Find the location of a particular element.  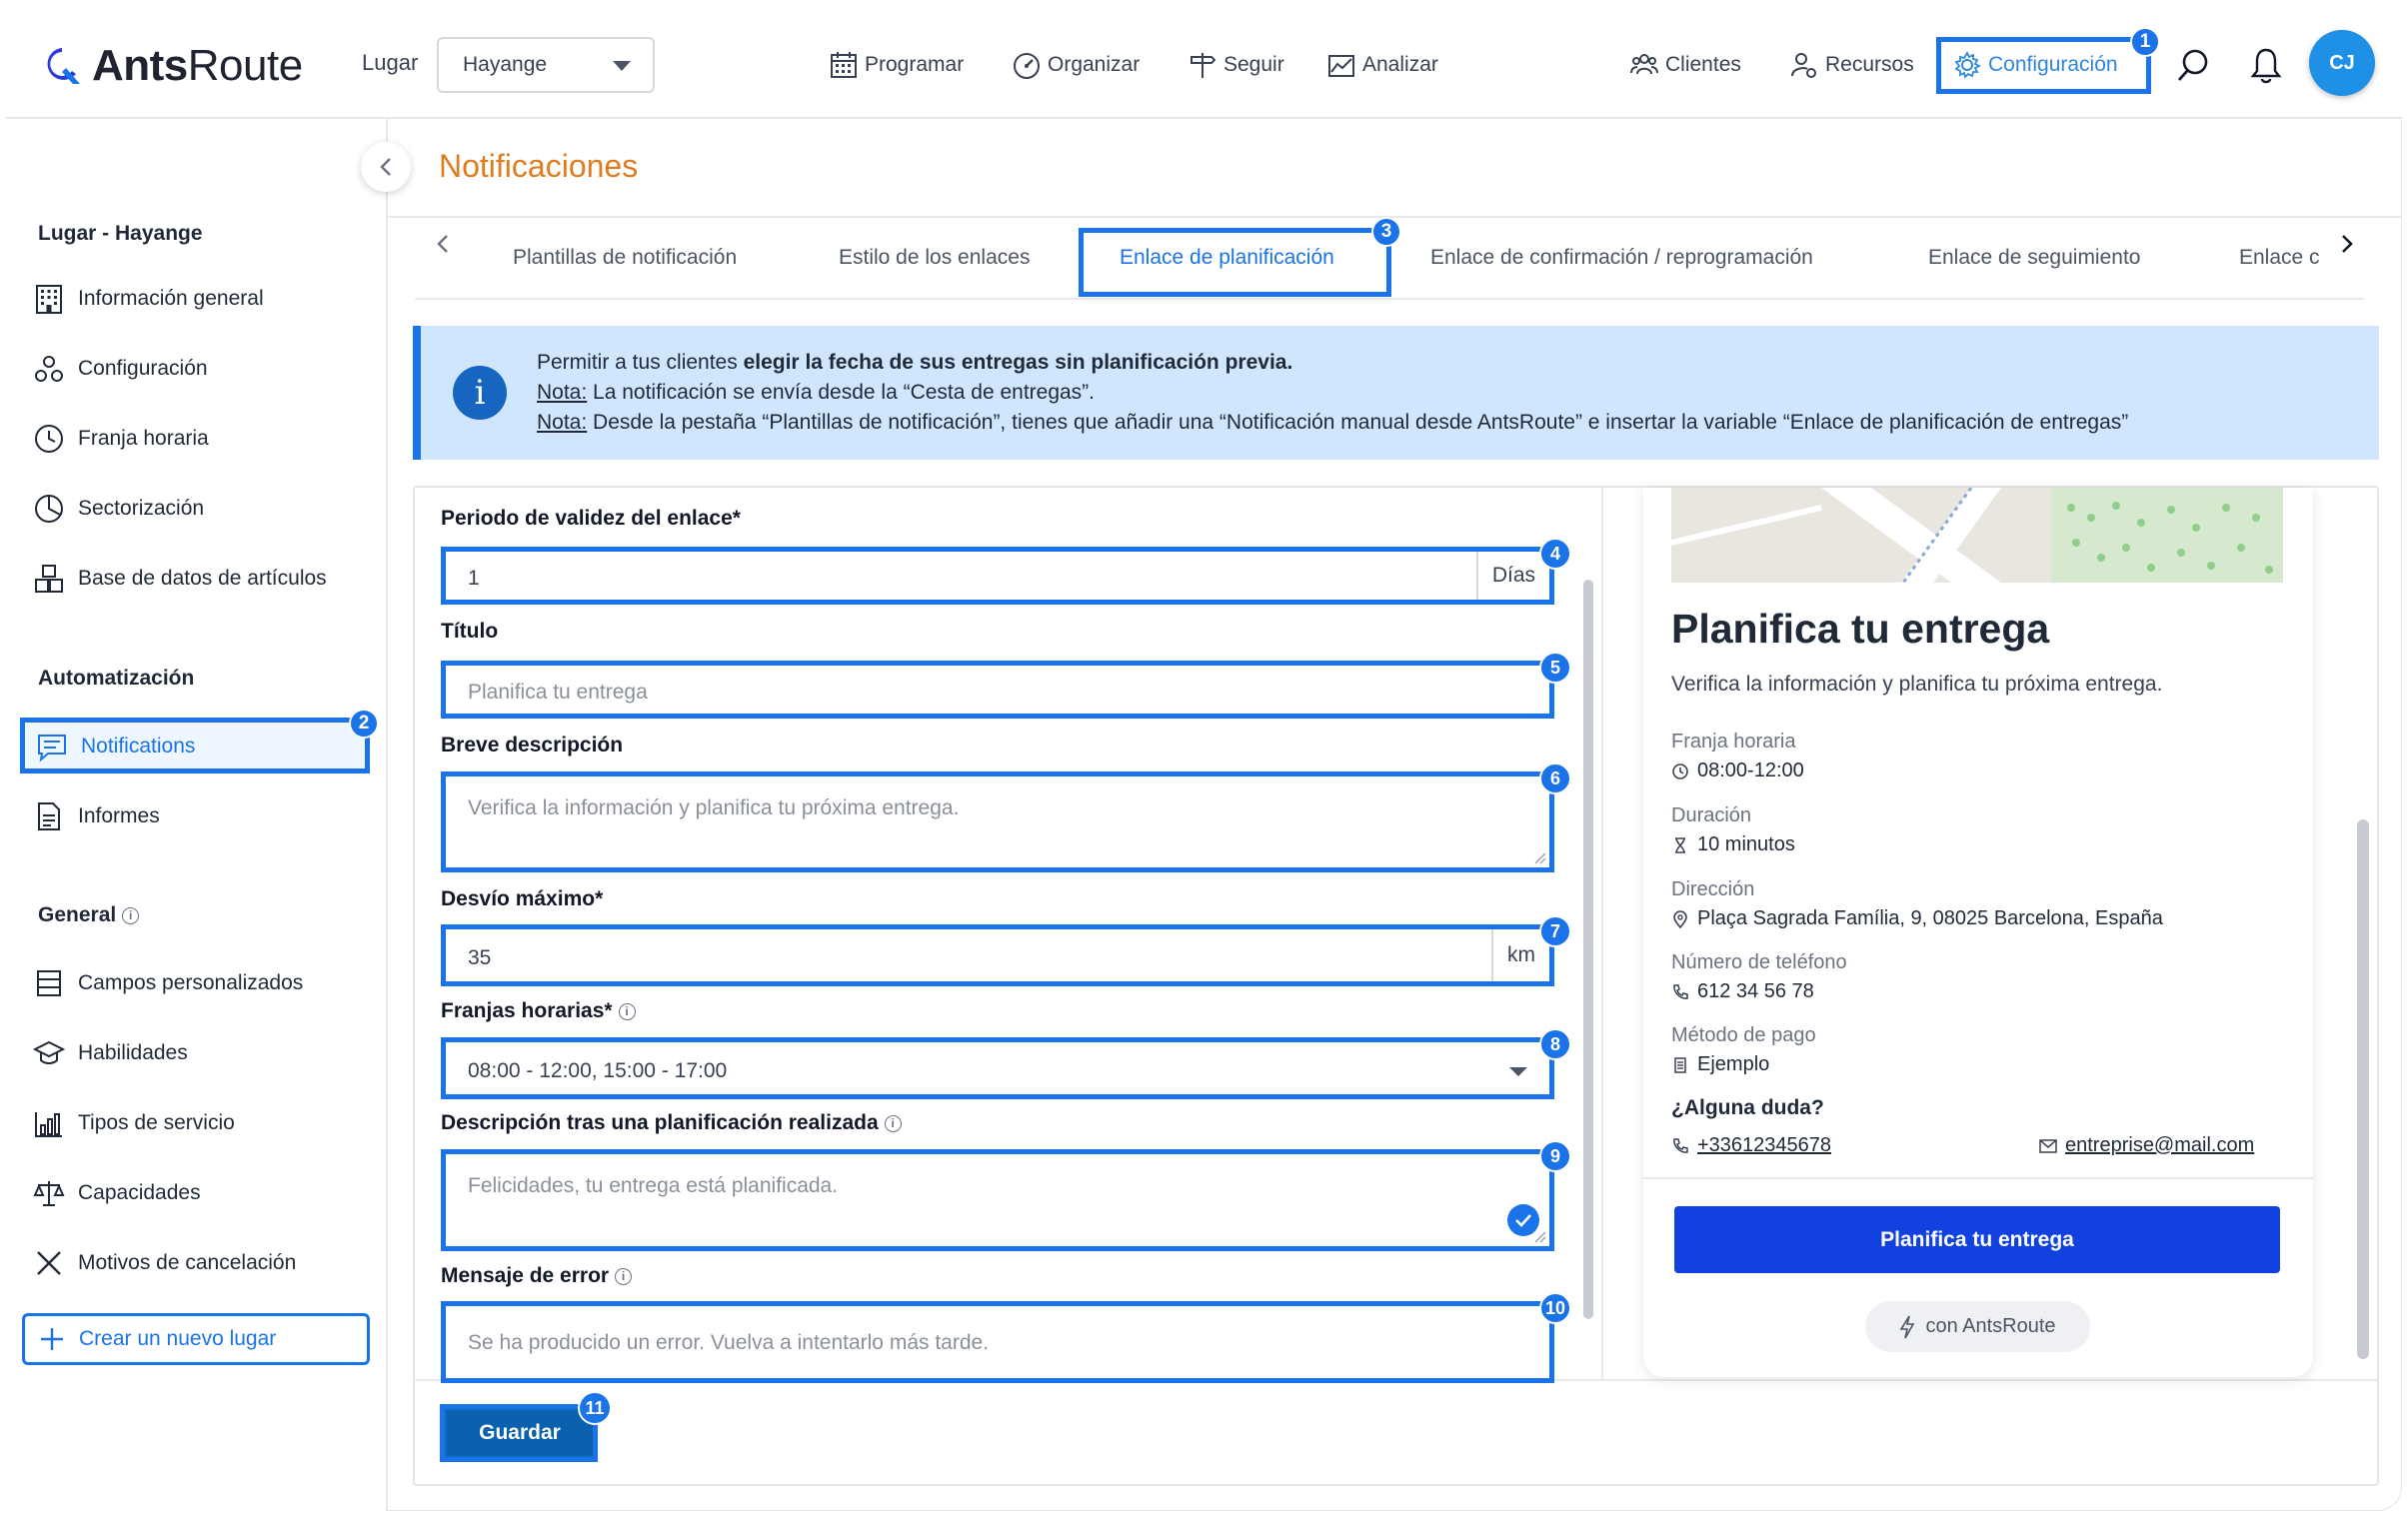

create-lugar-button: Crear un nuevo lugar is located at coordinates (196, 1339).